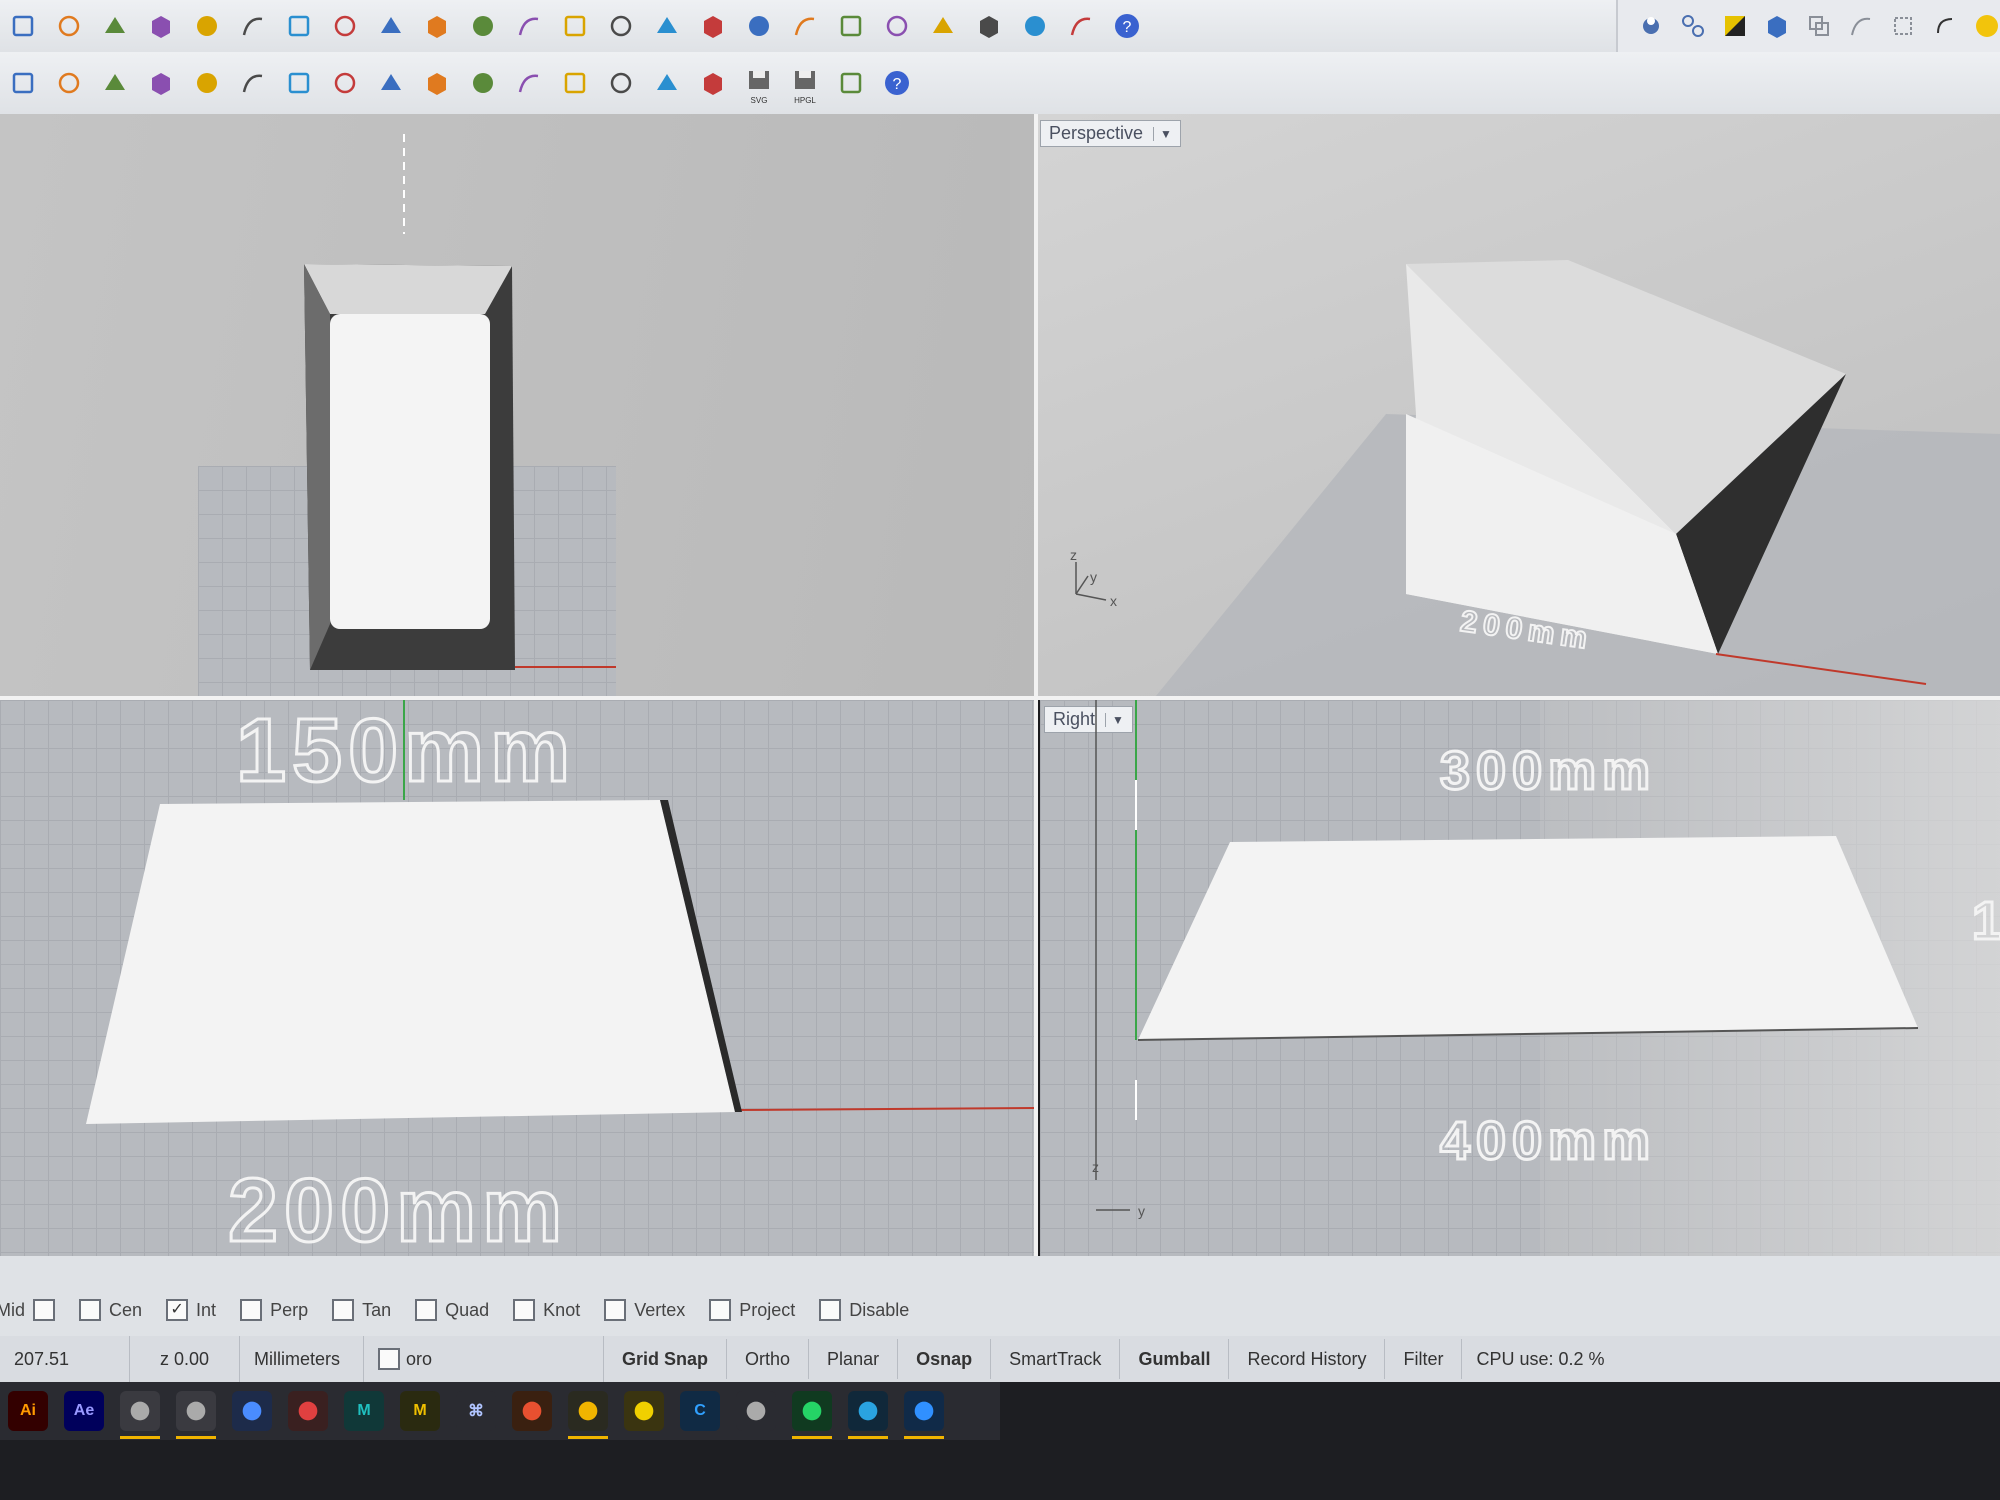 This screenshot has width=2000, height=1500. I want to click on pane-record-history: Record History, so click(1307, 1359).